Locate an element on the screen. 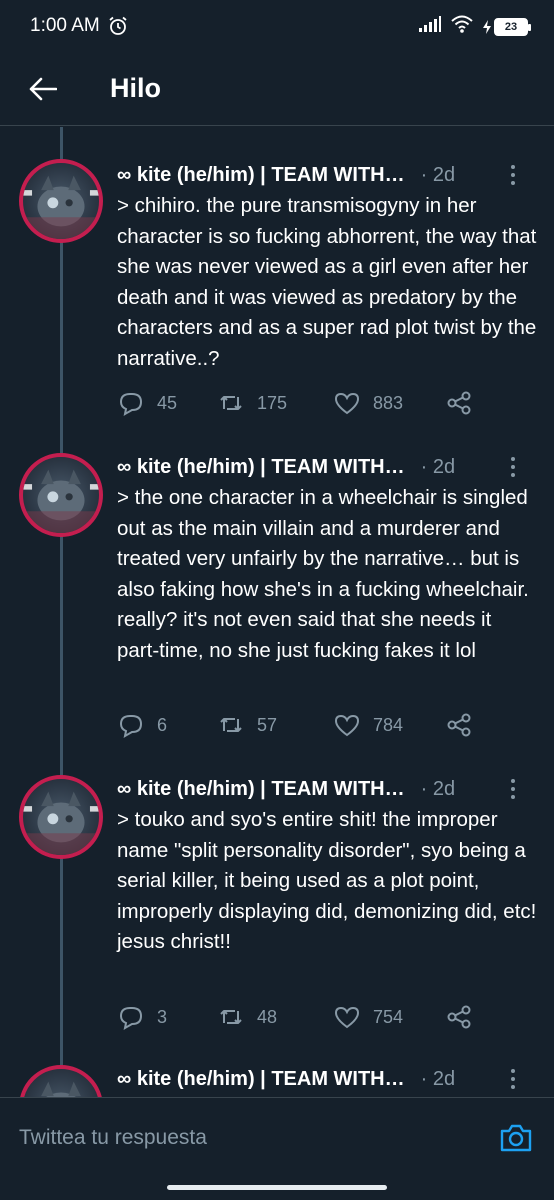 The width and height of the screenshot is (554, 1200). alarm-icon is located at coordinates (118, 26).